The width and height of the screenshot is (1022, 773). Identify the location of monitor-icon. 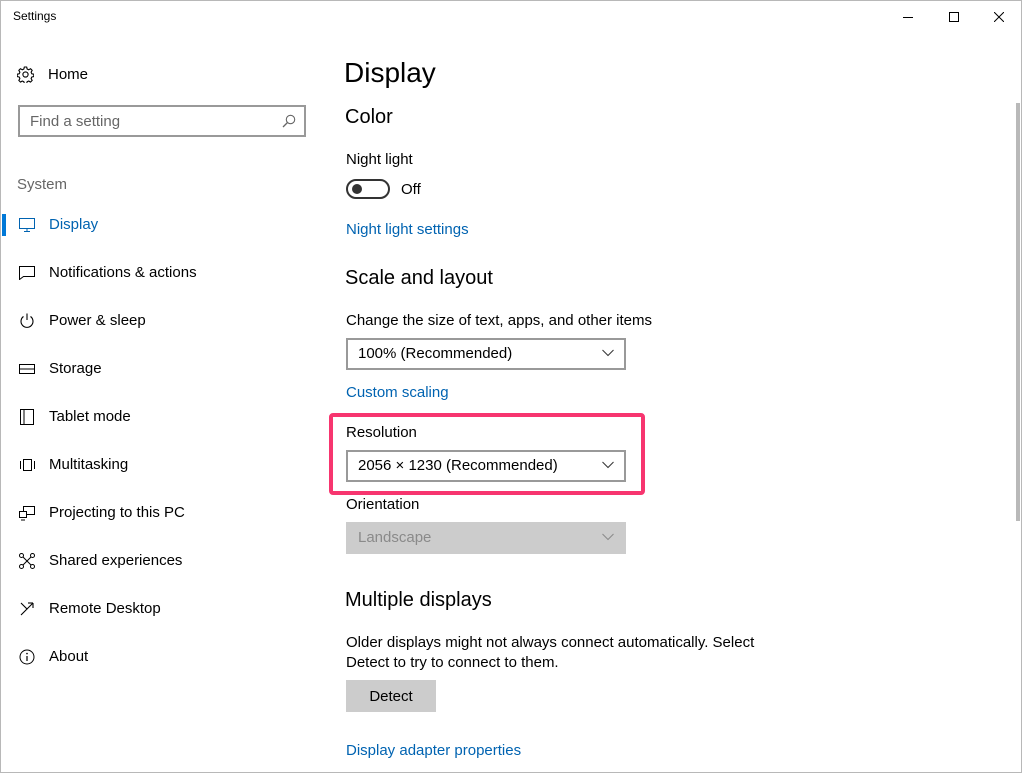
(27, 225).